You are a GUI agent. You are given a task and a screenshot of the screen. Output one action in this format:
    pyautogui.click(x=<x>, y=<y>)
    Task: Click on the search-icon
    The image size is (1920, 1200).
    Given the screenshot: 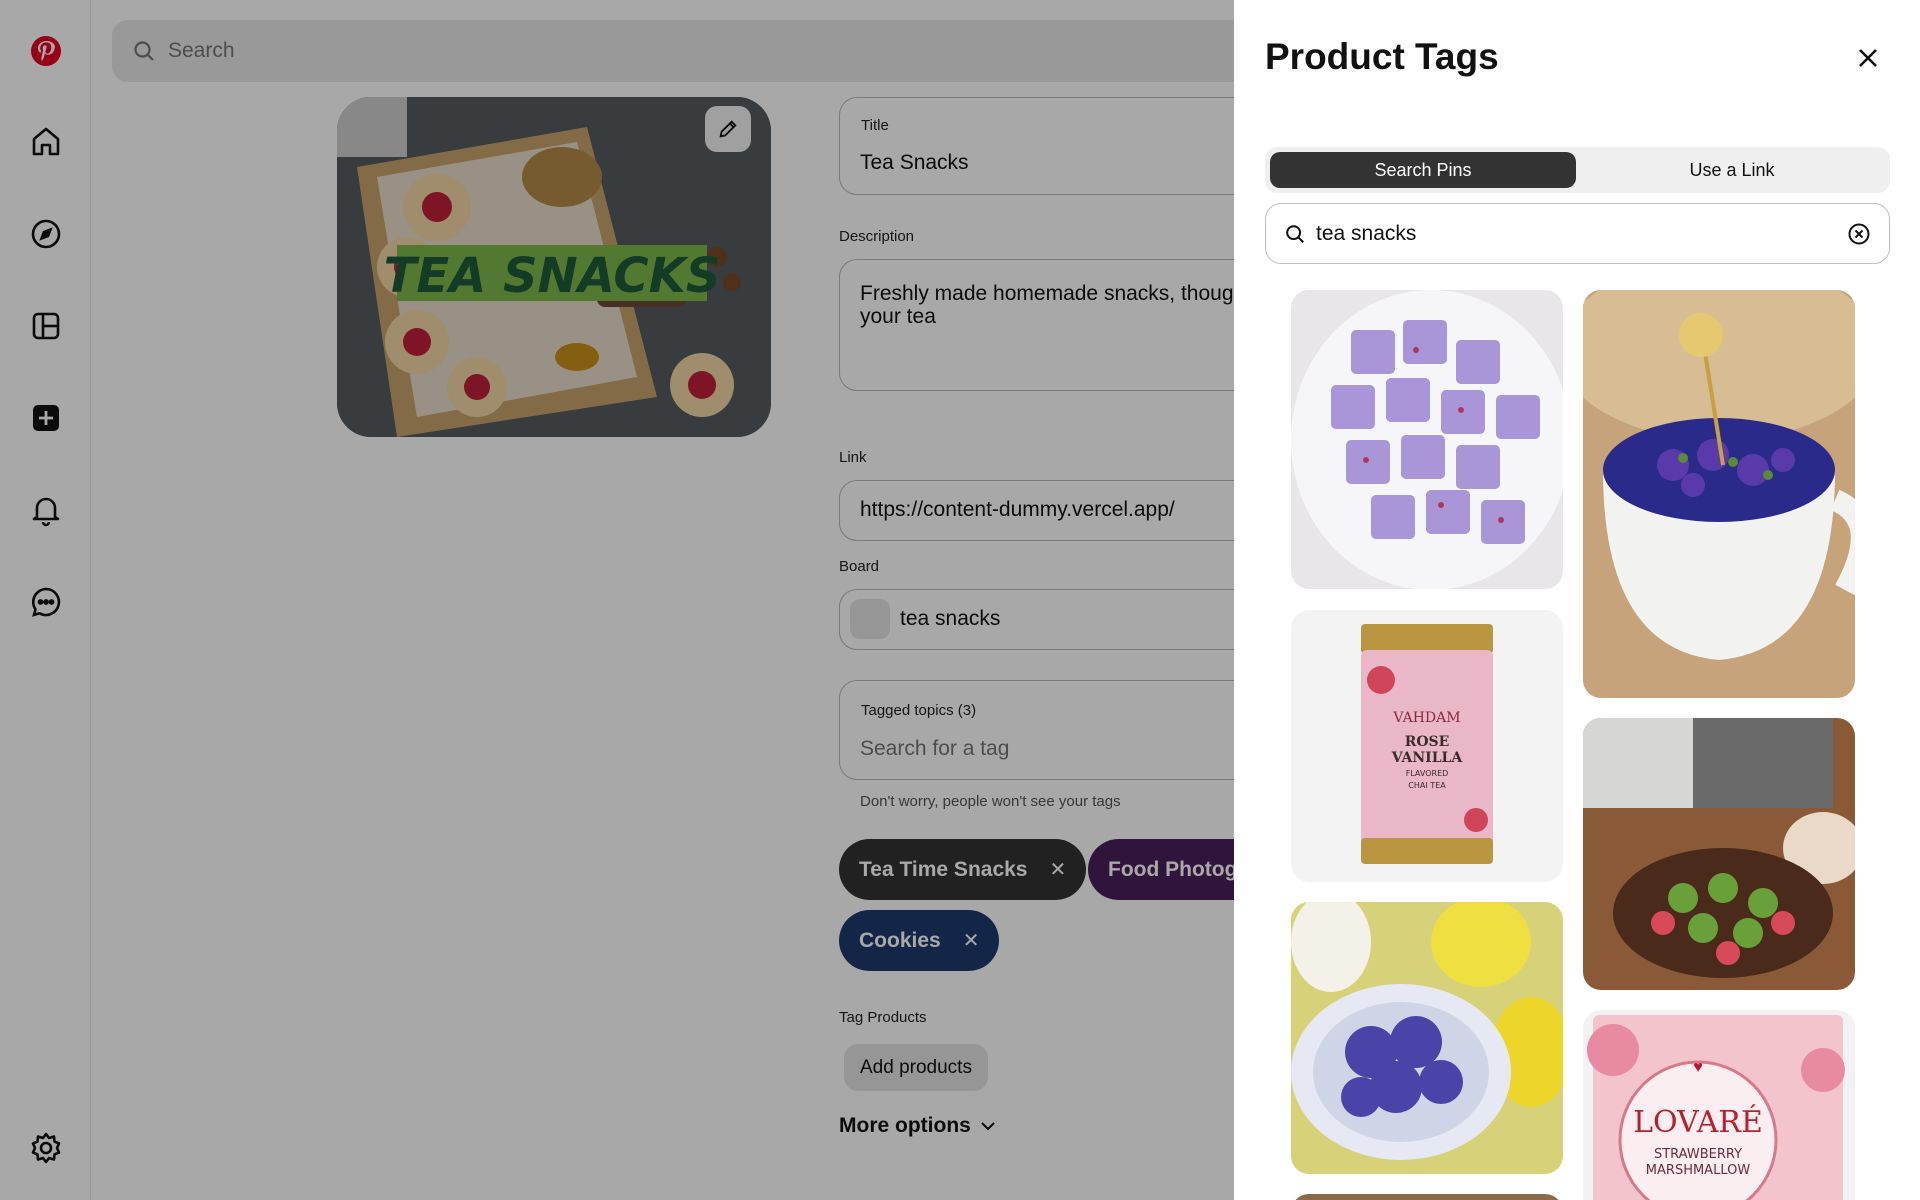 What is the action you would take?
    pyautogui.click(x=1295, y=233)
    